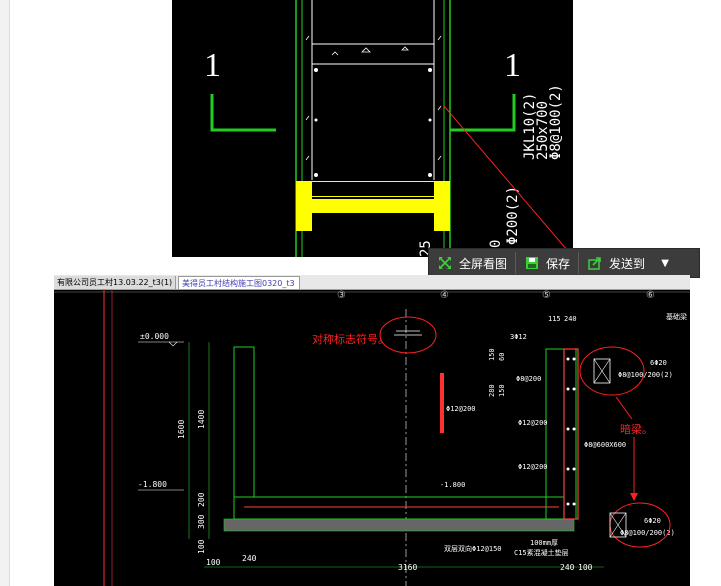  I want to click on dim-right-60: 60, so click(502, 357).